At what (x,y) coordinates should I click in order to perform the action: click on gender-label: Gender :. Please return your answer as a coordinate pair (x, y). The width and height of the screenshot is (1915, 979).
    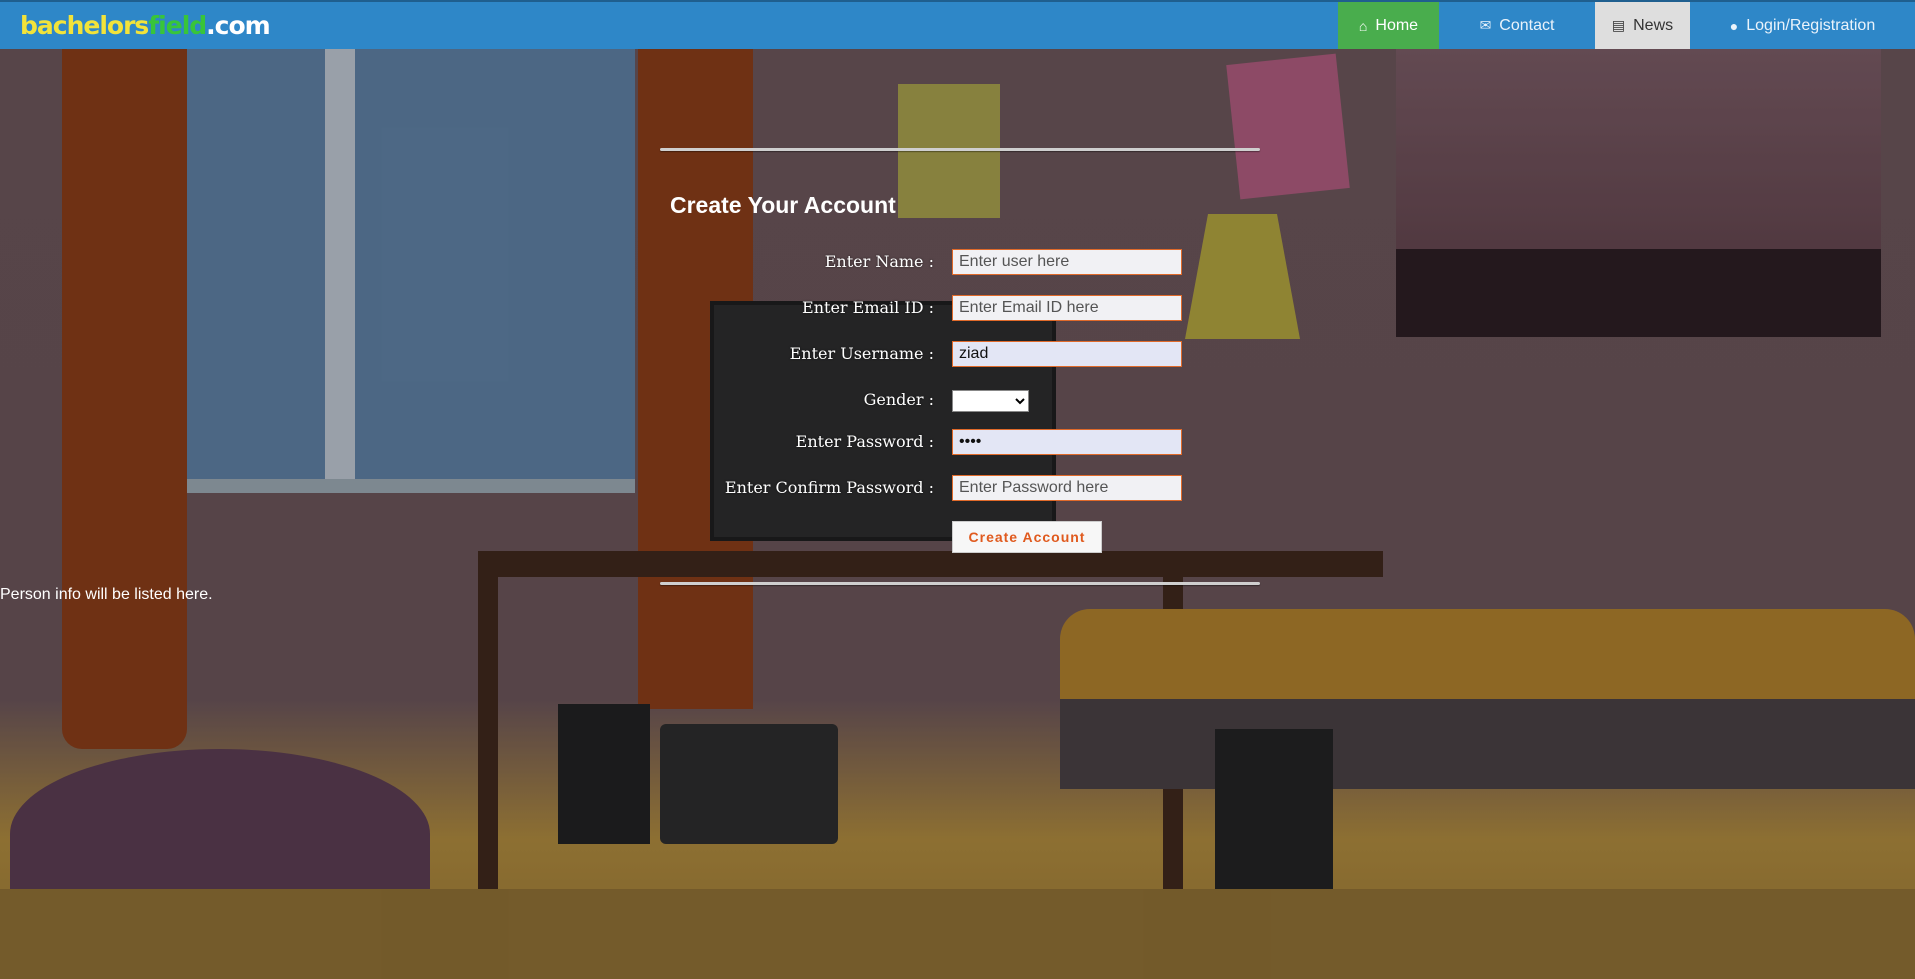
    Looking at the image, I should click on (898, 399).